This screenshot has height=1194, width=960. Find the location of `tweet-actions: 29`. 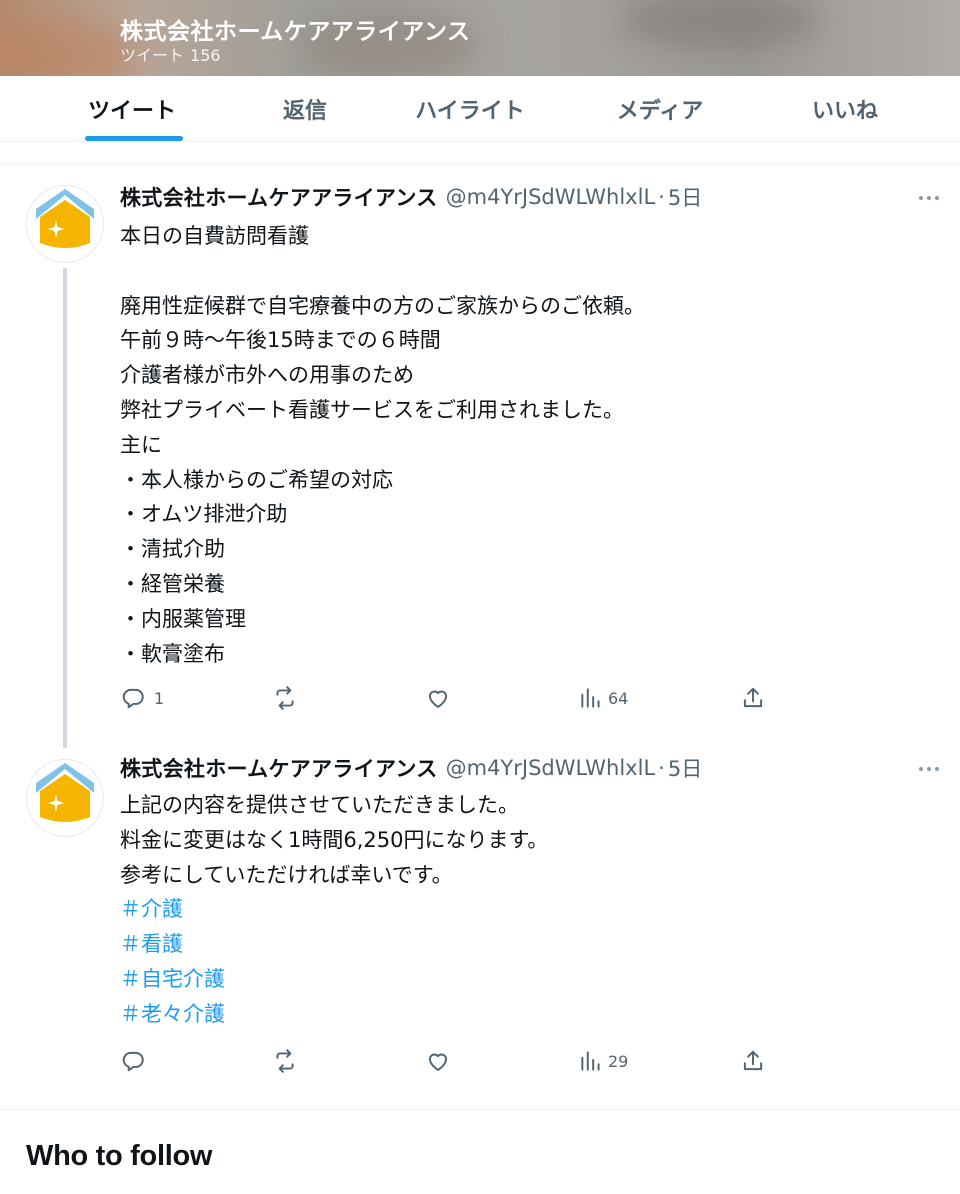

tweet-actions: 29 is located at coordinates (480, 1061).